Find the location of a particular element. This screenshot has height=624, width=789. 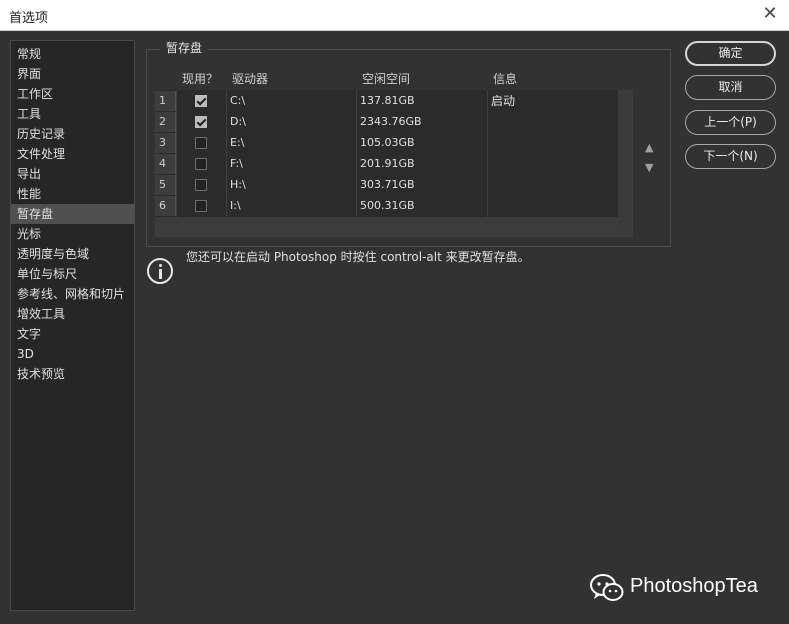

sidebar-item-scratch-disks: 暂存盘 is located at coordinates (72, 214).